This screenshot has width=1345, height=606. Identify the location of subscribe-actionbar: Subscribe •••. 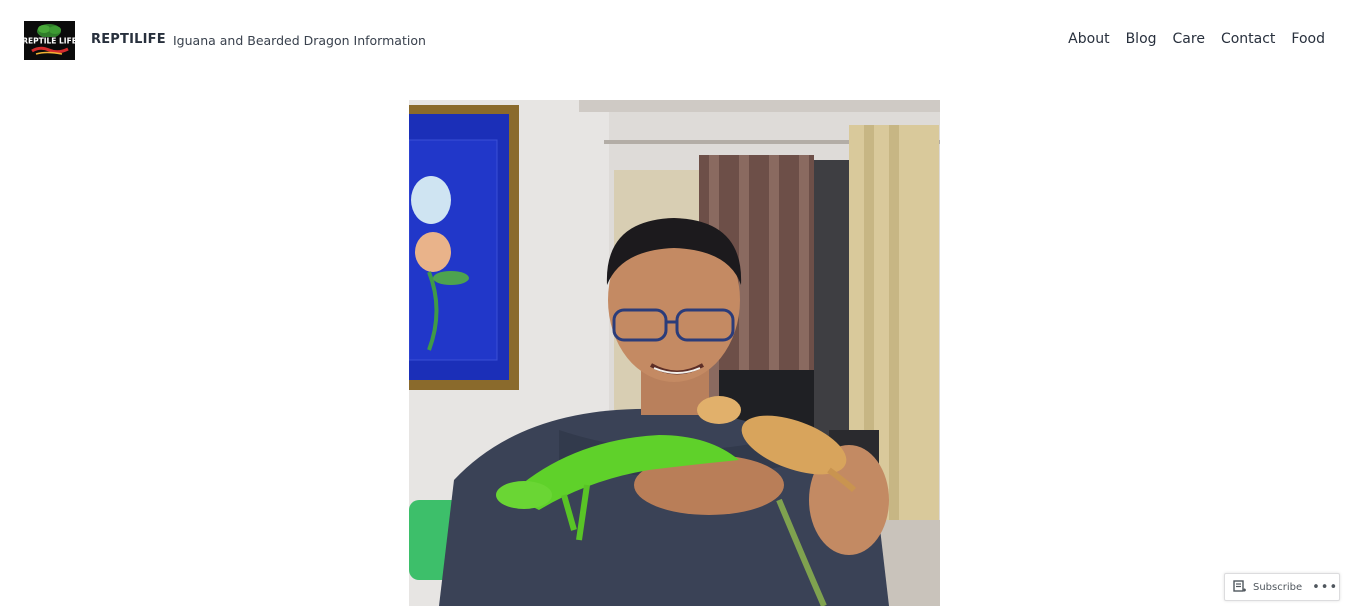
(1282, 587).